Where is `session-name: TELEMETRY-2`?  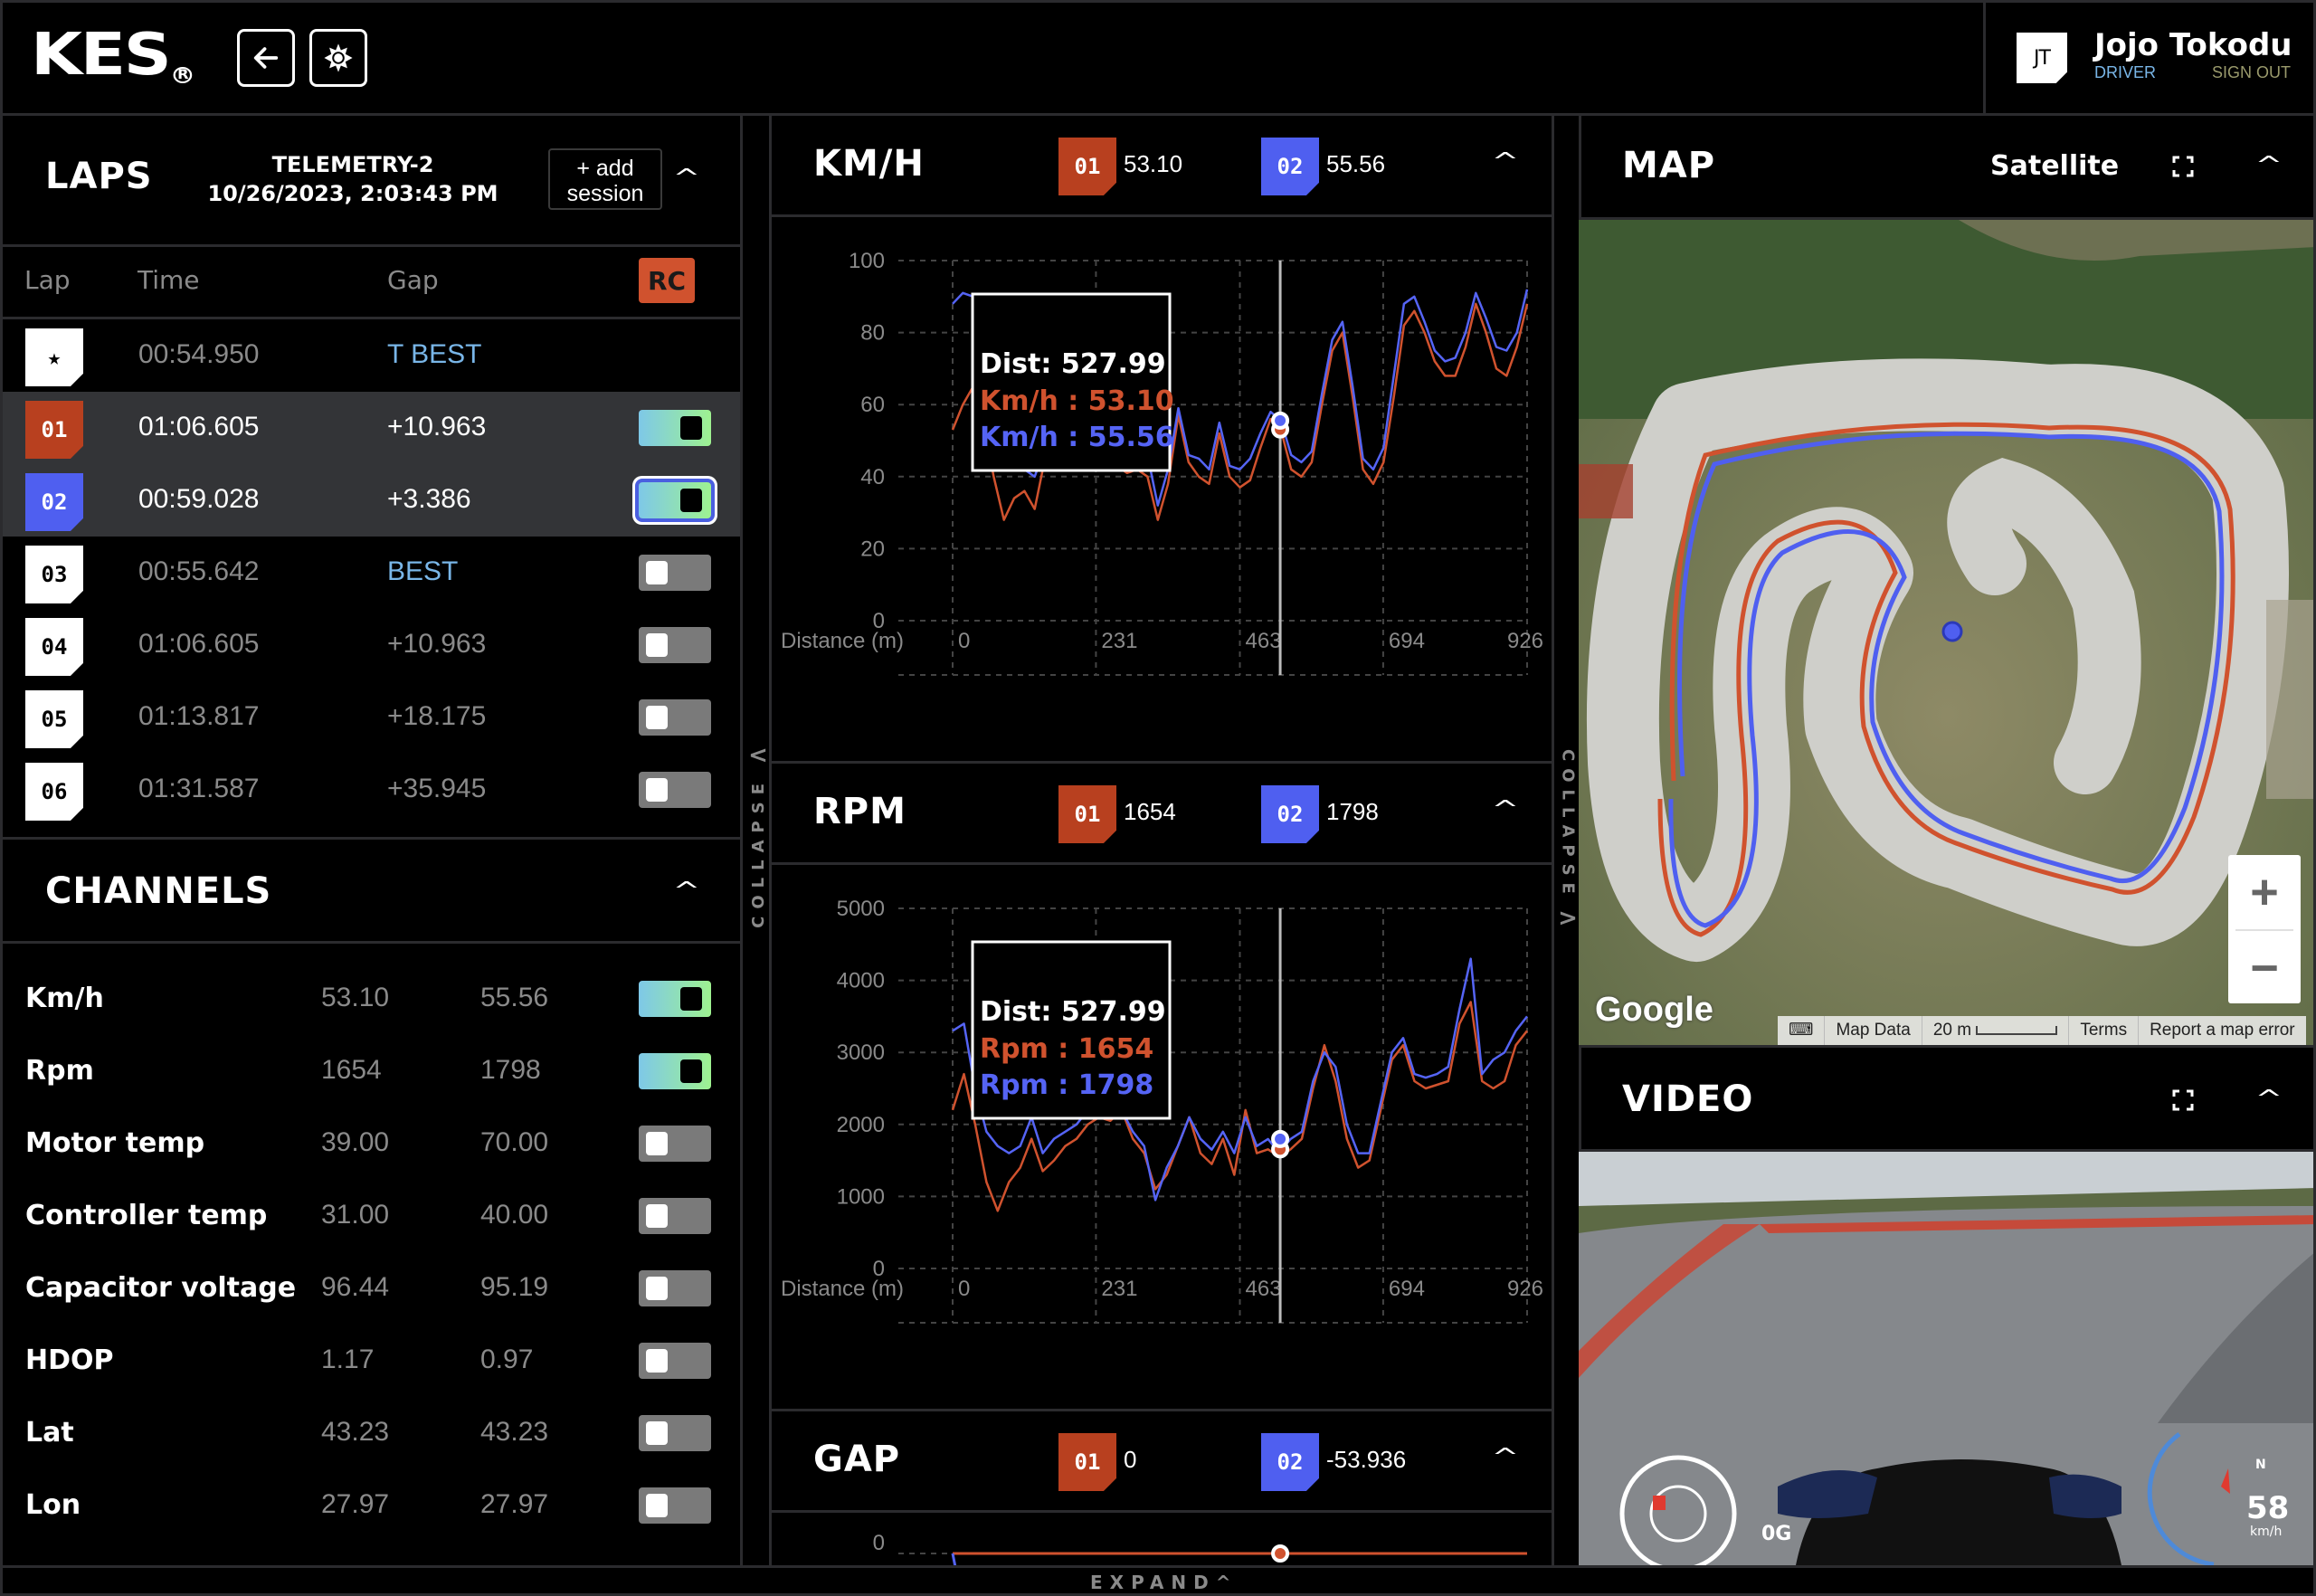
session-name: TELEMETRY-2 is located at coordinates (352, 164).